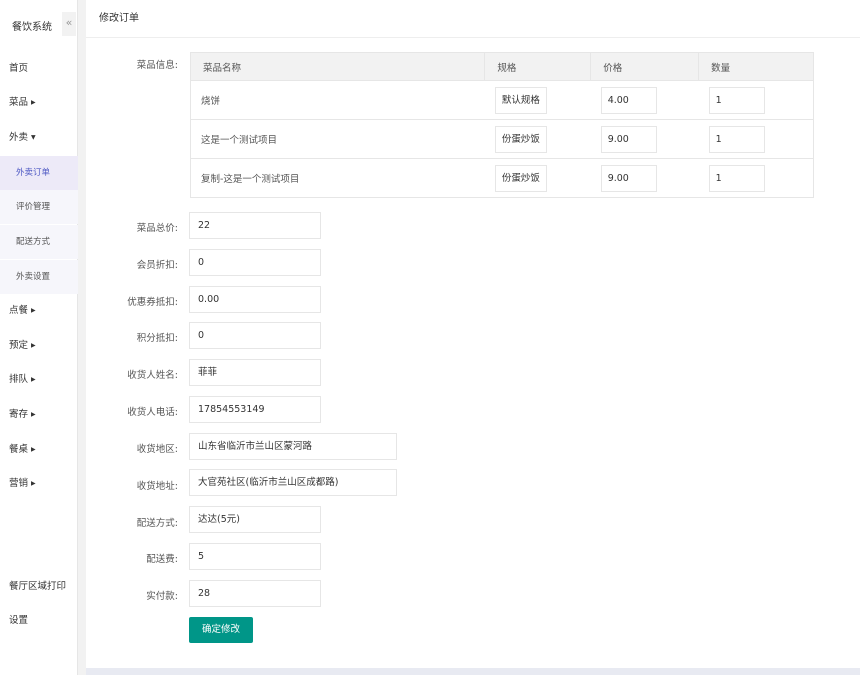 Image resolution: width=860 pixels, height=675 pixels. I want to click on table-row: 烧饼 默认规格 4.00 1, so click(501, 100).